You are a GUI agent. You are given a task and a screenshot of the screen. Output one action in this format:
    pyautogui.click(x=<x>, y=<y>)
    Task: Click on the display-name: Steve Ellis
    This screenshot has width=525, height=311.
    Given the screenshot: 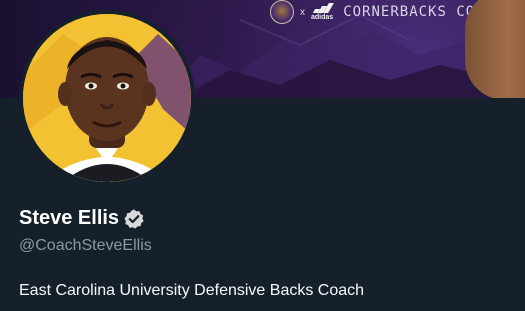 What is the action you would take?
    pyautogui.click(x=69, y=218)
    